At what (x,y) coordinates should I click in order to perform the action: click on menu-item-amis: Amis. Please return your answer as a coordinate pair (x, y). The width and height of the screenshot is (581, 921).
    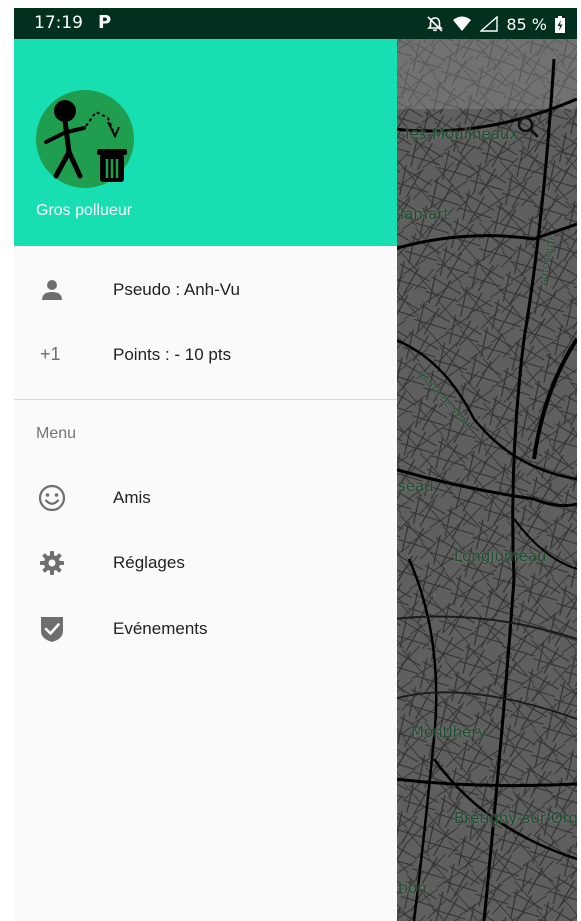
    Looking at the image, I should click on (205, 498).